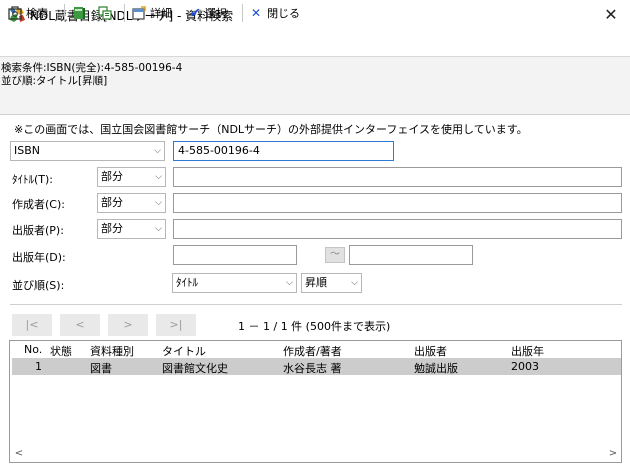  I want to click on row-no: 1, so click(38, 366).